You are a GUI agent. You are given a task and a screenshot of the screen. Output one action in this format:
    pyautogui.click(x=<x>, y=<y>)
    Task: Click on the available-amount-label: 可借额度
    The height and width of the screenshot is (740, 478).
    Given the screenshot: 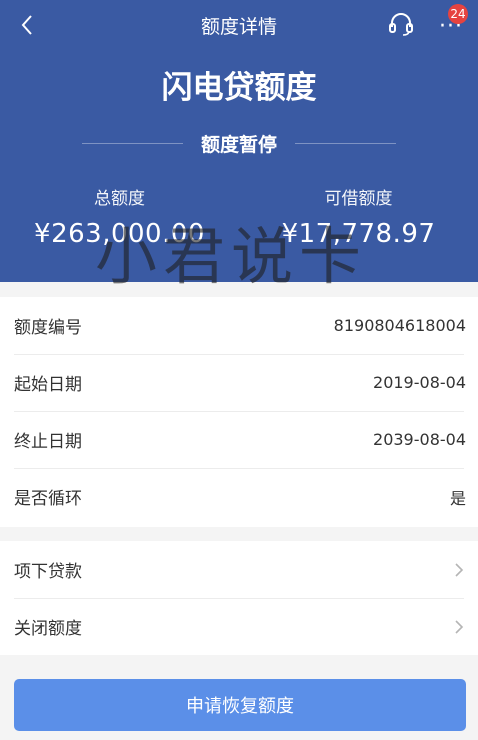 What is the action you would take?
    pyautogui.click(x=358, y=199)
    